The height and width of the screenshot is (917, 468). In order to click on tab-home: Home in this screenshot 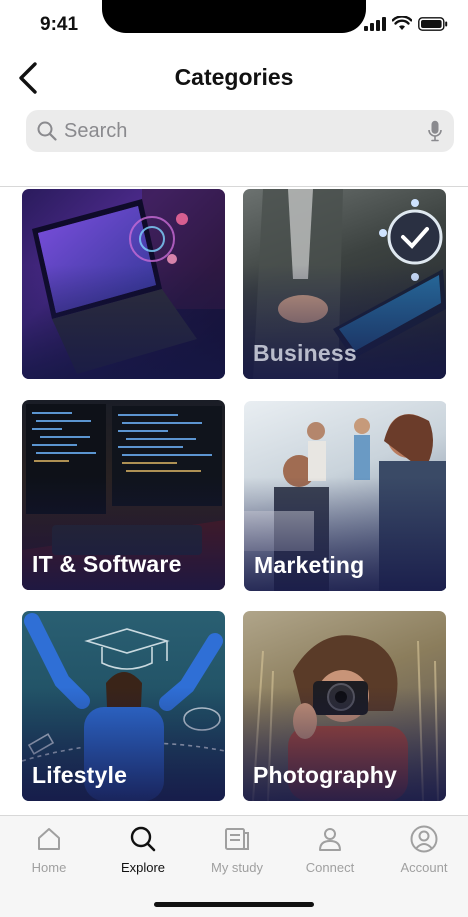, I will do `click(49, 849)`.